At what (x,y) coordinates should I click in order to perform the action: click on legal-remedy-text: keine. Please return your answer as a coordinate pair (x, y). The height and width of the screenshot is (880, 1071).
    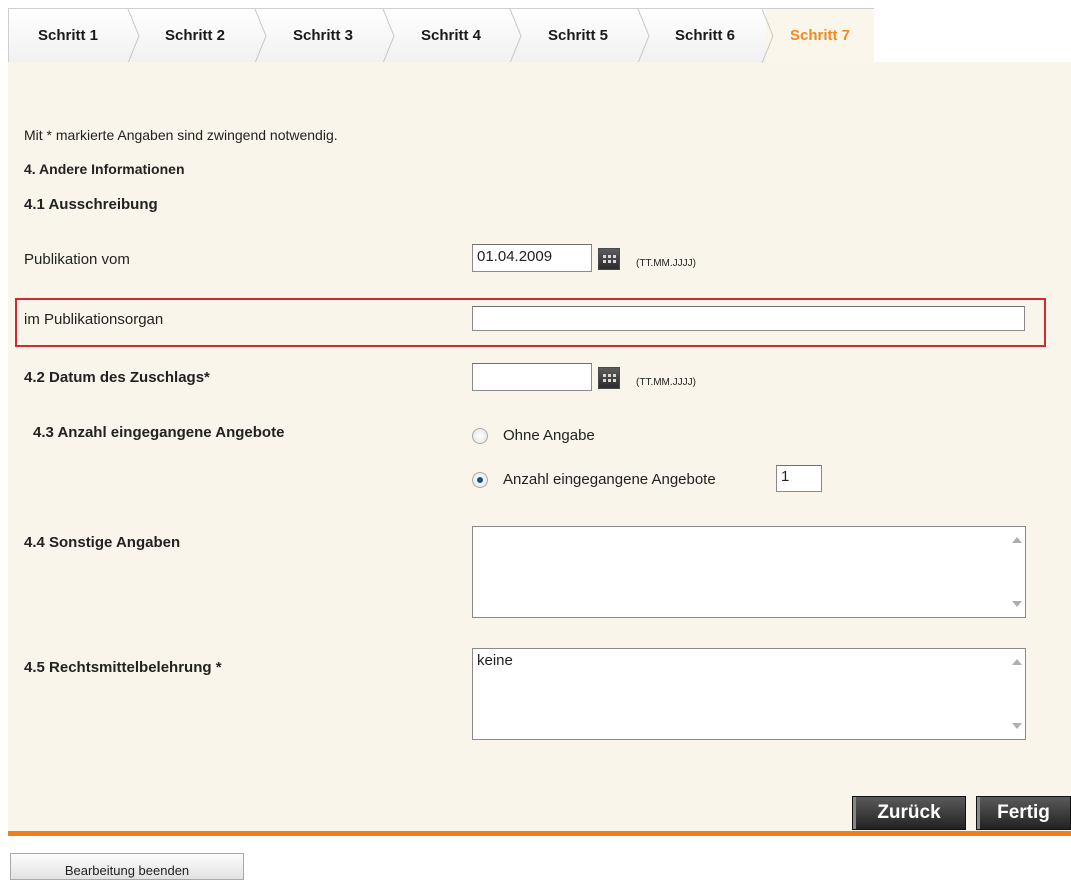
    Looking at the image, I should click on (495, 660).